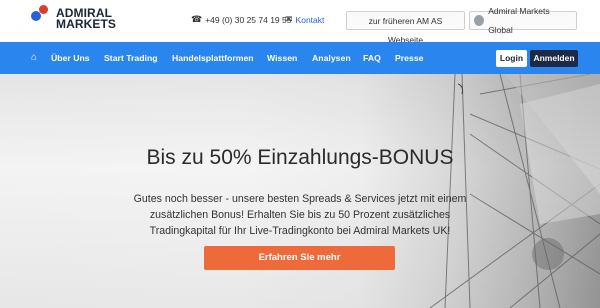  Describe the element at coordinates (213, 58) in the screenshot. I see `nav-item-handelsplattformen: Handelsplattformen` at that location.